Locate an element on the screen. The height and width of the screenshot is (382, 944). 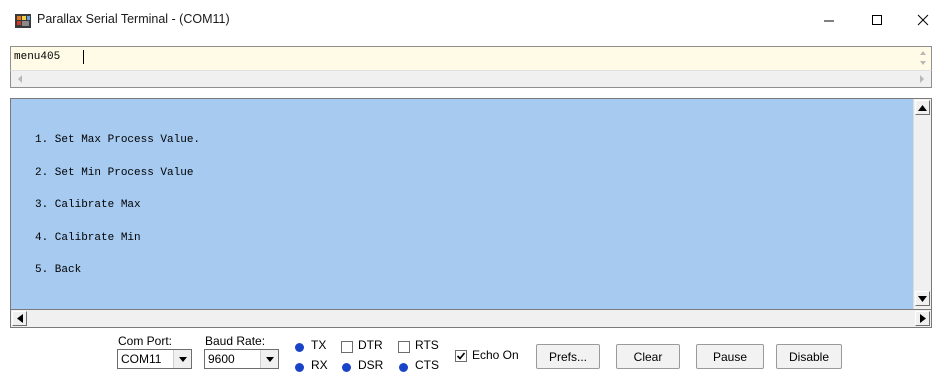
disable-button: Disable is located at coordinates (809, 356).